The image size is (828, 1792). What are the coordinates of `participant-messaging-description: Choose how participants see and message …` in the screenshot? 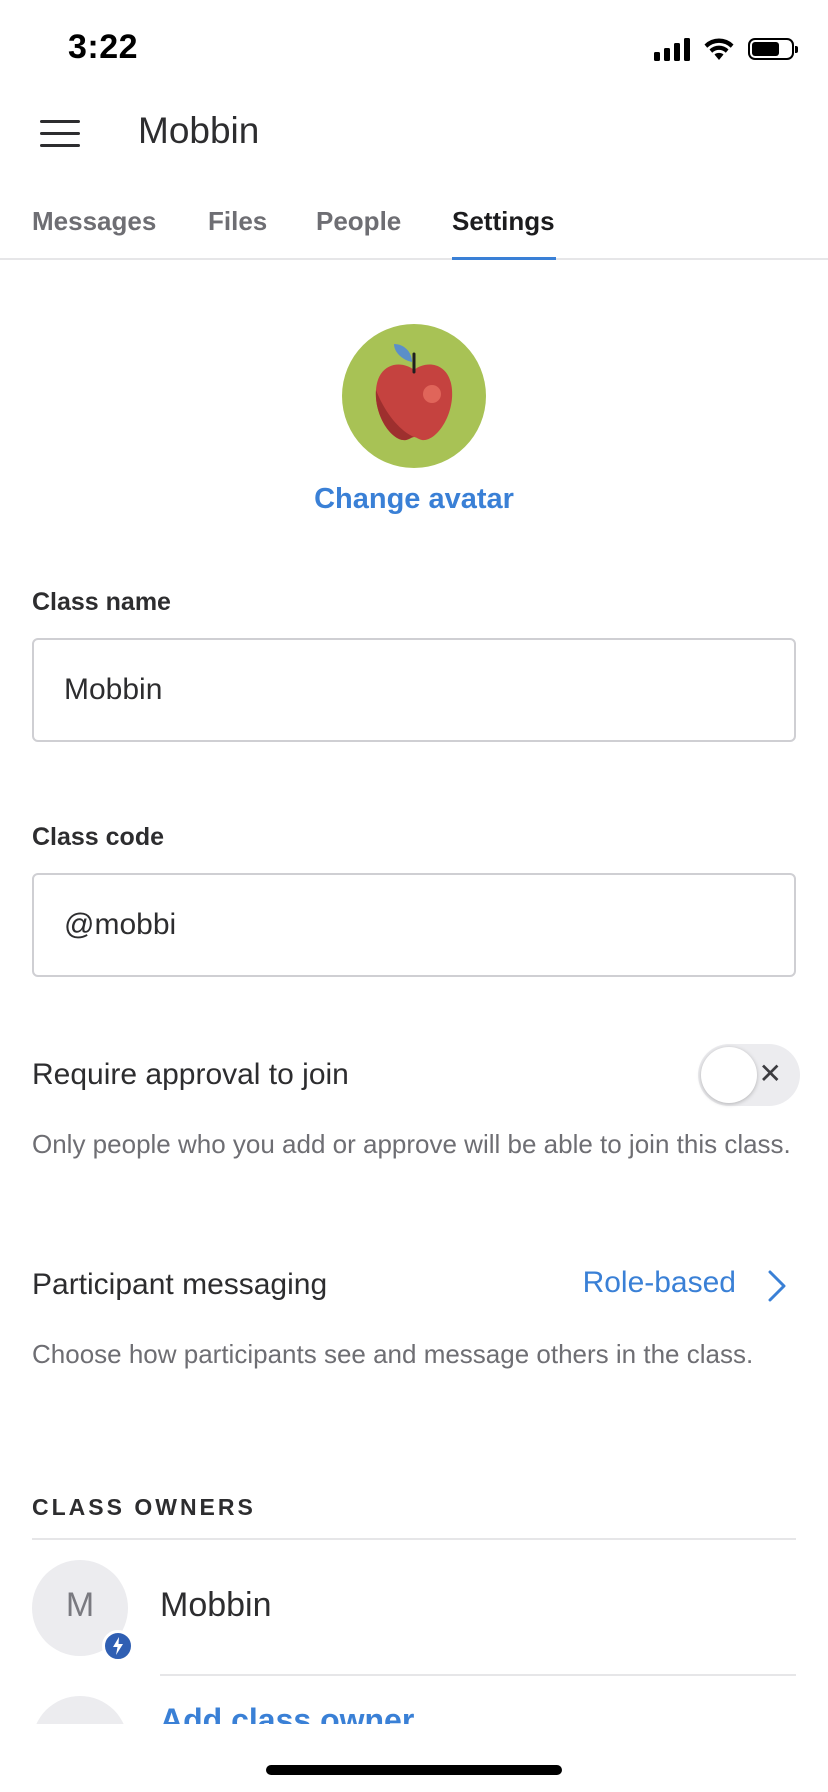 It's located at (393, 1354).